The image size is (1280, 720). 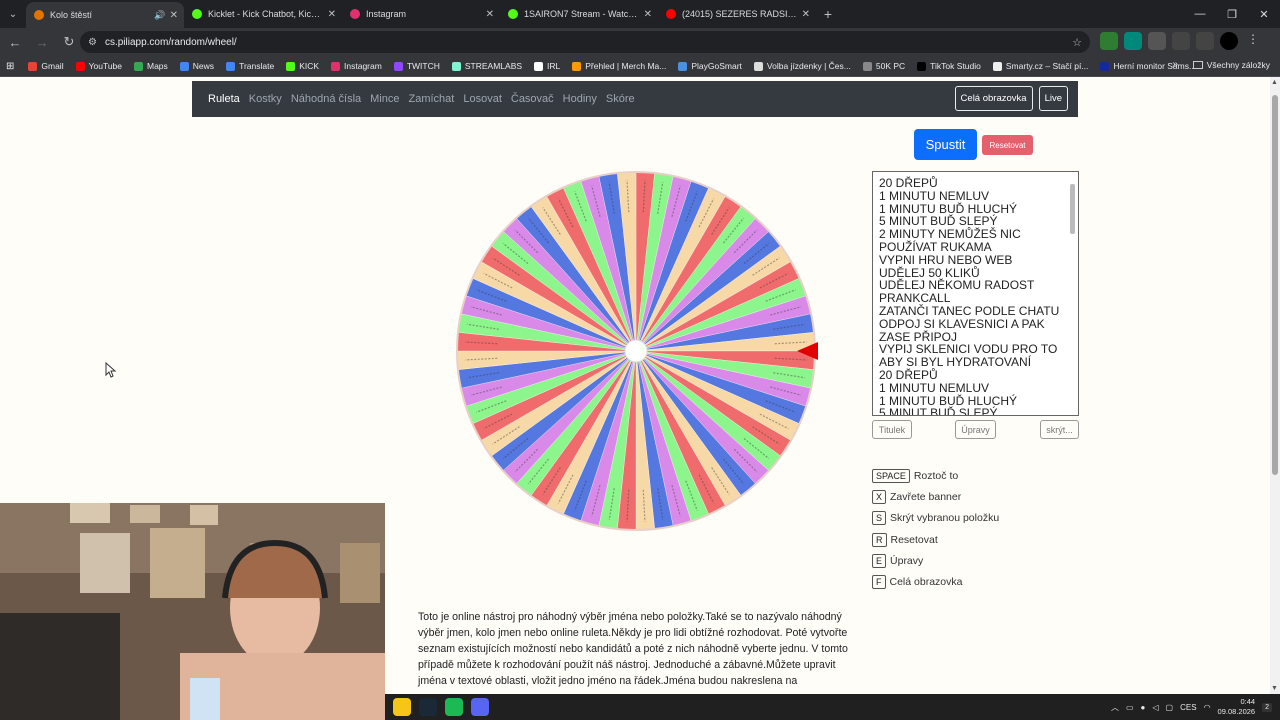 I want to click on bookmark-item: YouTube, so click(x=98, y=66).